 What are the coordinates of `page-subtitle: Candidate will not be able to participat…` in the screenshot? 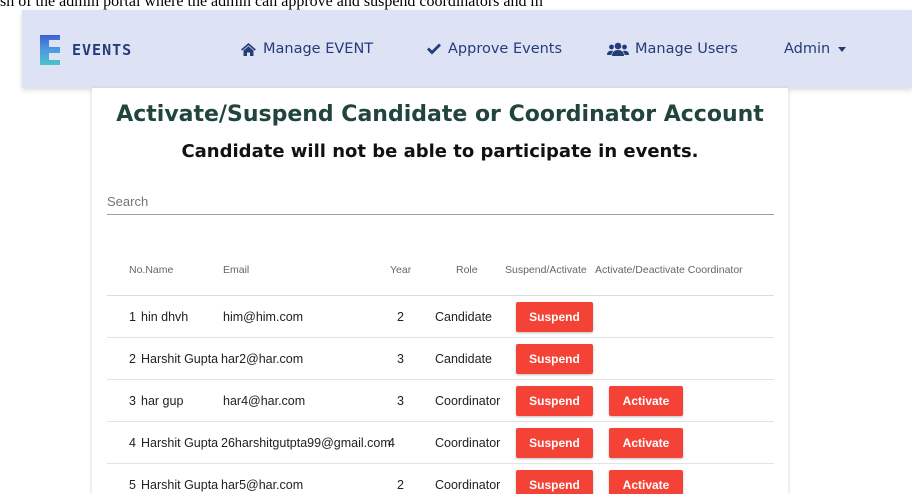 It's located at (440, 151).